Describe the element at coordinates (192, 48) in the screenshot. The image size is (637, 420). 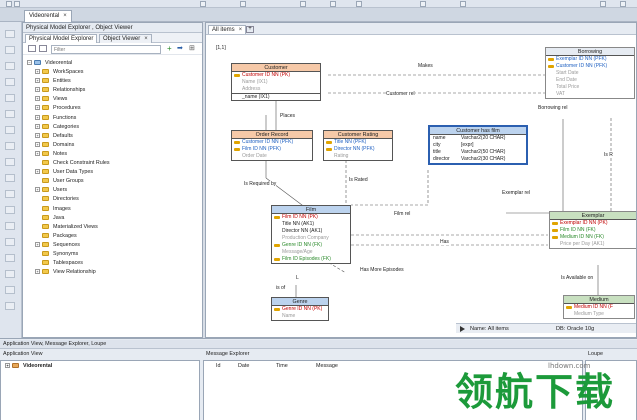
I see `options-icon: ⊞` at that location.